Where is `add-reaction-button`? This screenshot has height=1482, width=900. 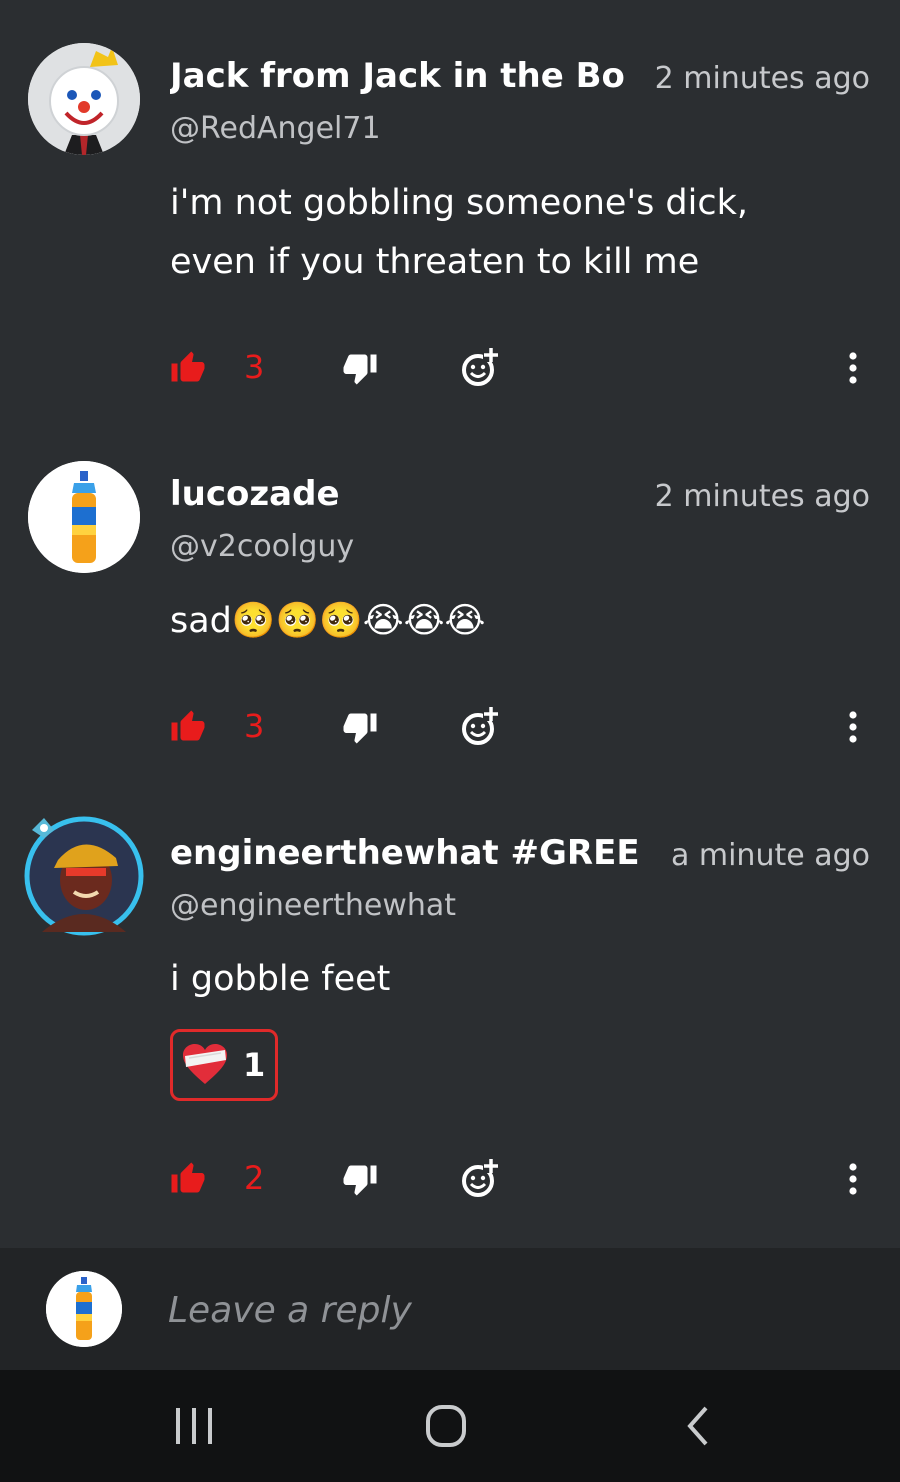
add-reaction-button is located at coordinates (480, 1179).